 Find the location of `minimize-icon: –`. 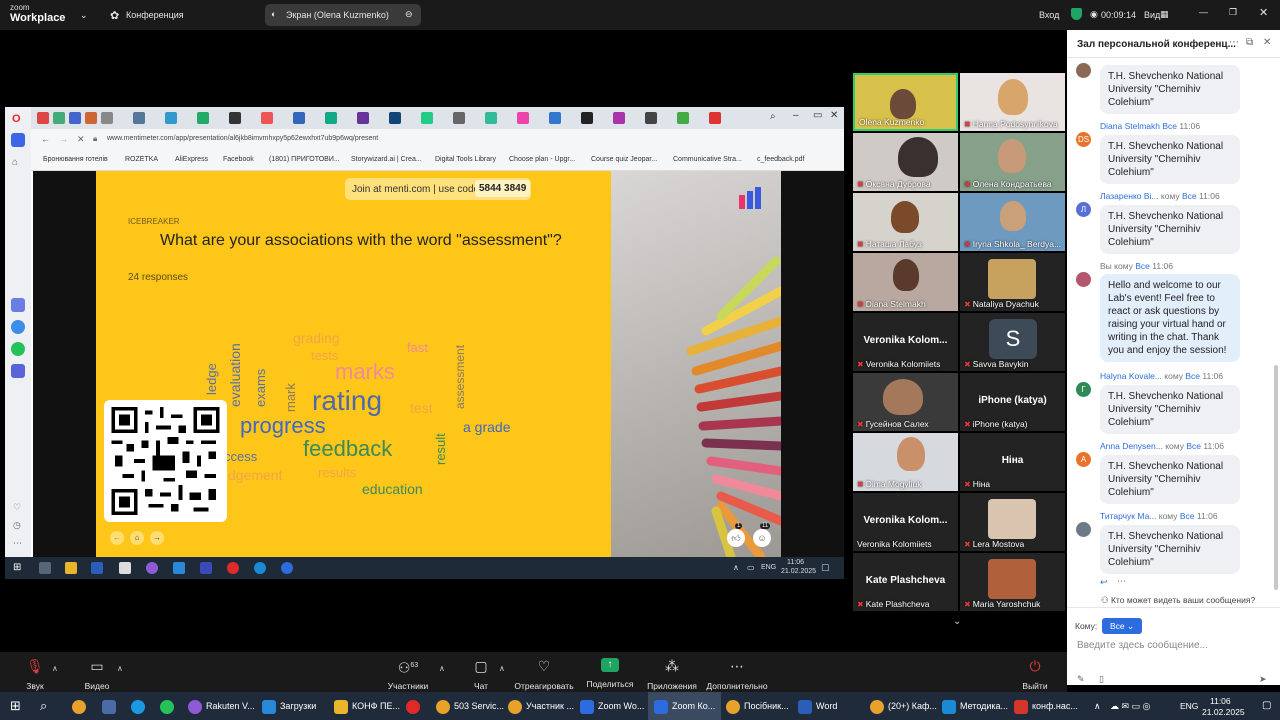

minimize-icon: – is located at coordinates (796, 115).